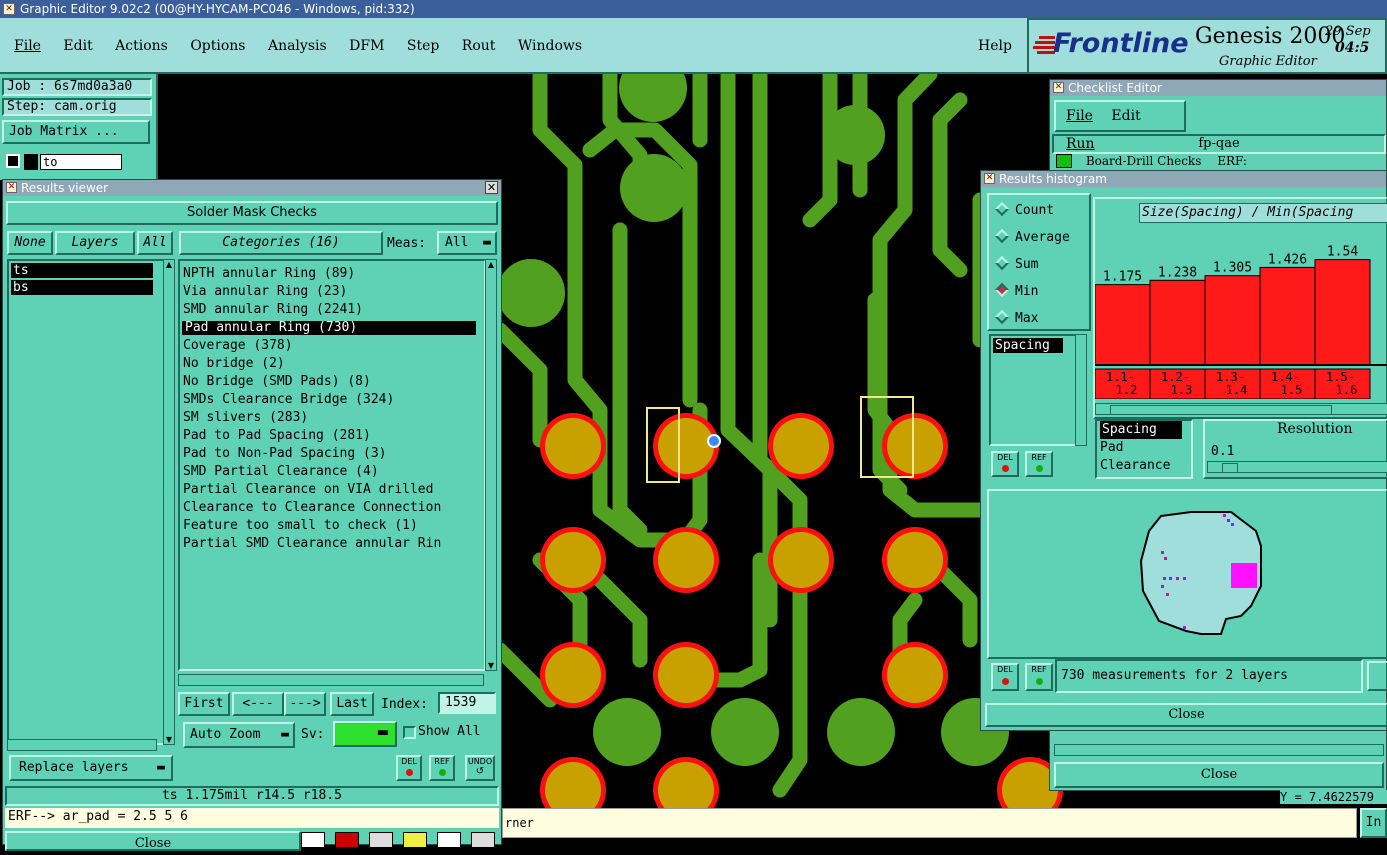 The image size is (1387, 855). Describe the element at coordinates (1005, 464) in the screenshot. I see `hist-del-button: DEL` at that location.